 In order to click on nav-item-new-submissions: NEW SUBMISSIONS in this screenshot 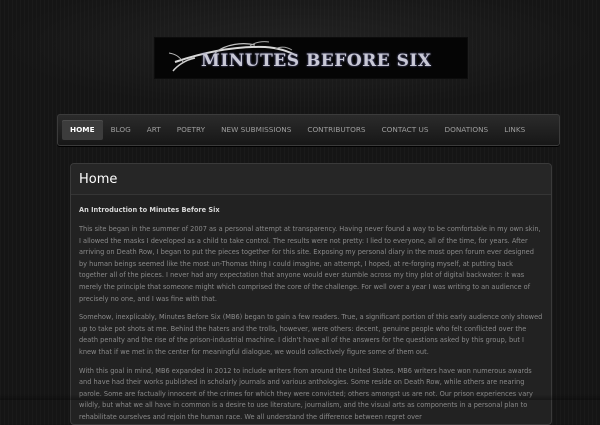, I will do `click(256, 130)`.